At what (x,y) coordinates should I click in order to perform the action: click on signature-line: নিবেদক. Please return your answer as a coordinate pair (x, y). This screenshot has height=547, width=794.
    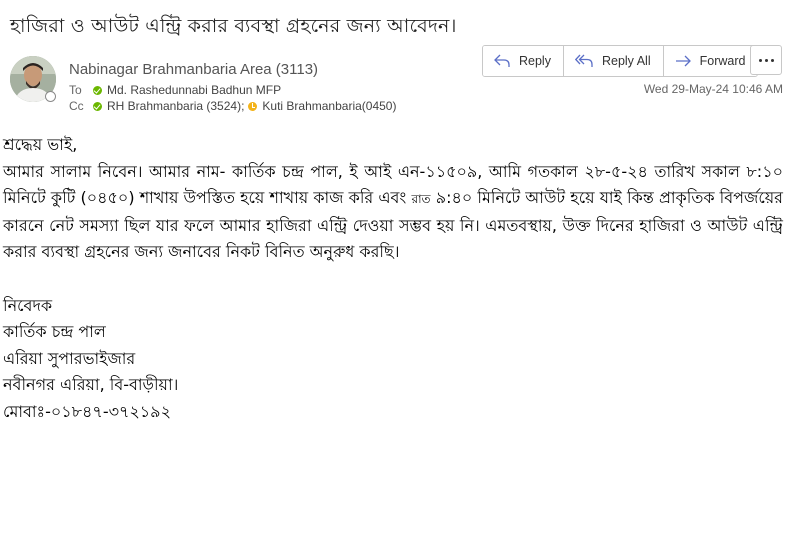
    Looking at the image, I should click on (28, 305).